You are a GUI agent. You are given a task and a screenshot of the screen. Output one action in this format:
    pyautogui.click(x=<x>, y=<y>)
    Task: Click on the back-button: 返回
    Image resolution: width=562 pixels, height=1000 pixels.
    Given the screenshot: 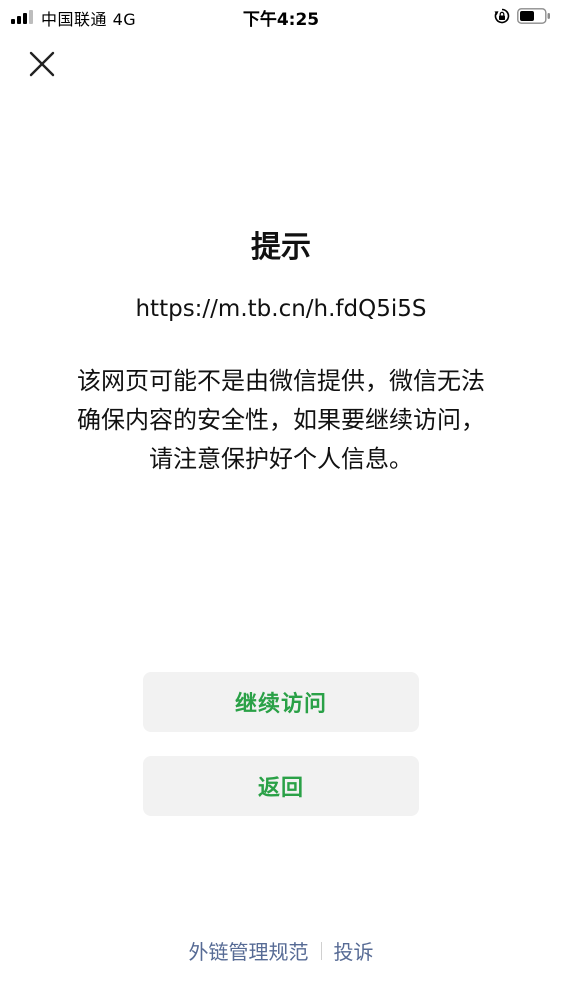 What is the action you would take?
    pyautogui.click(x=281, y=786)
    